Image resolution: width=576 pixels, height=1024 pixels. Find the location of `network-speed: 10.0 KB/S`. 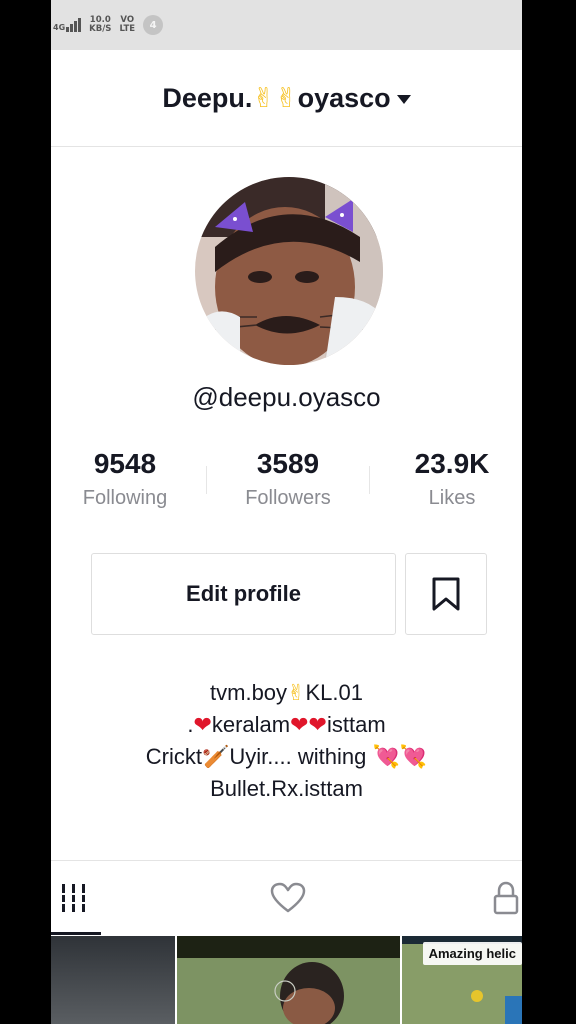

network-speed: 10.0 KB/S is located at coordinates (100, 25).